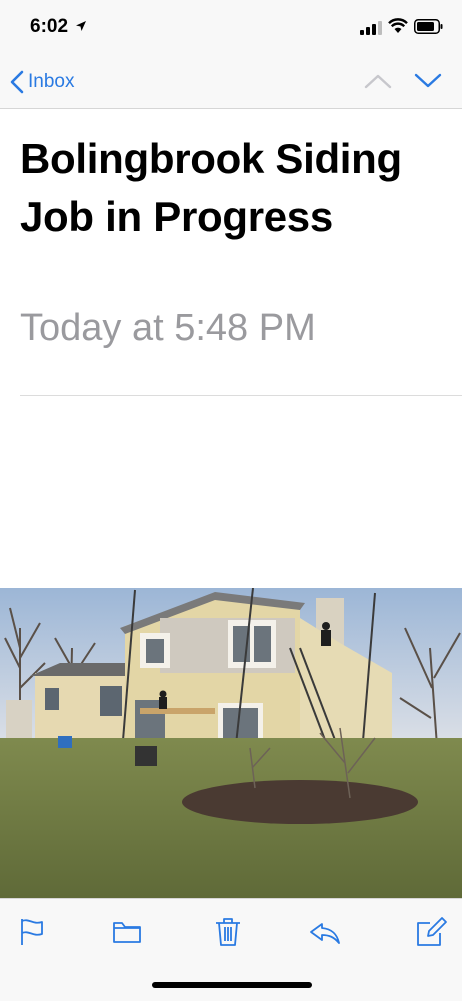 This screenshot has height=1001, width=462. Describe the element at coordinates (168, 328) in the screenshot. I see `message-date: Today at 5:48 PM` at that location.